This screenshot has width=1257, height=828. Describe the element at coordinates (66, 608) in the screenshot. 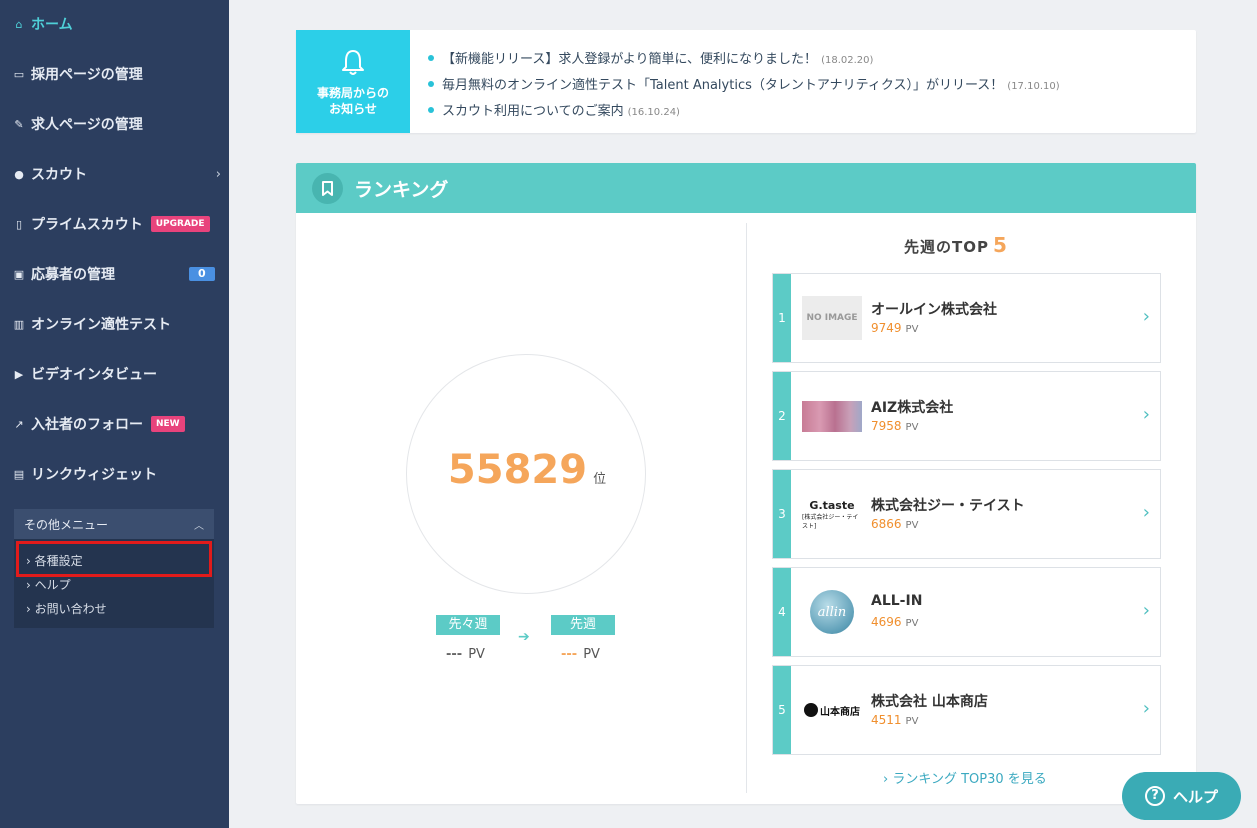

I see `submenu-link-contact: › お問い合わせ` at that location.